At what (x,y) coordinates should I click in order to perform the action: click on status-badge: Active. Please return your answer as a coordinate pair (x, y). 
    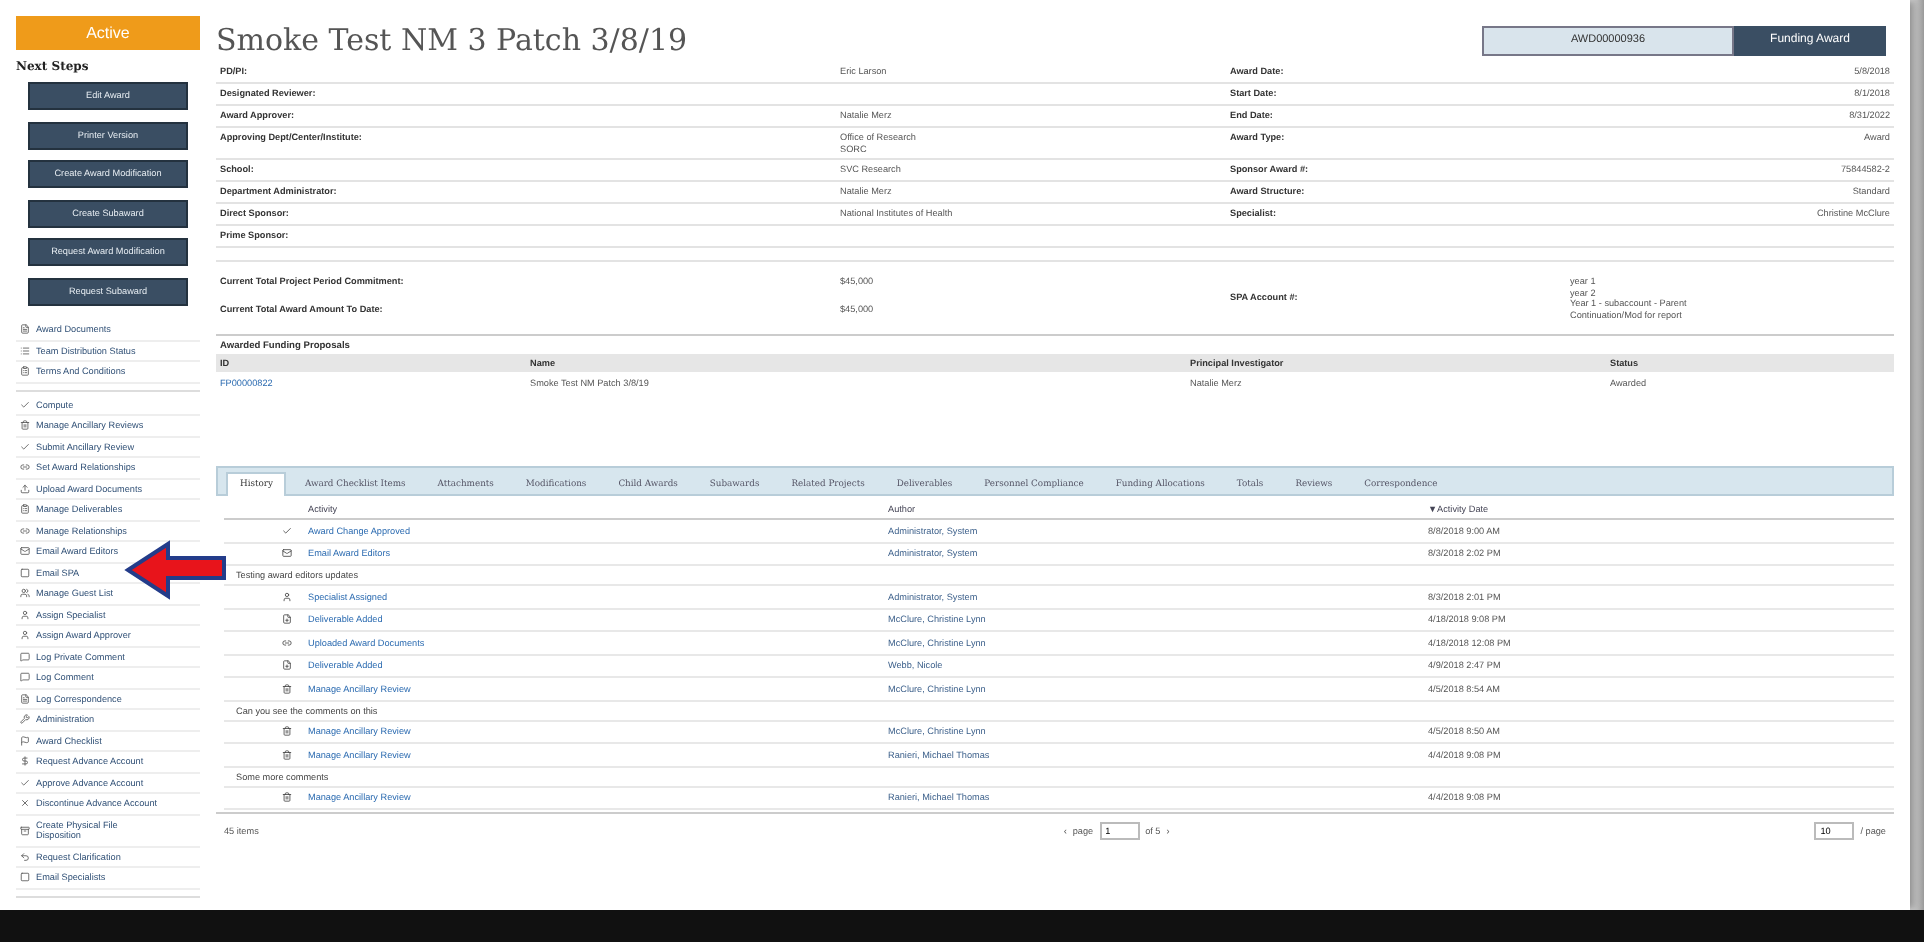
    Looking at the image, I should click on (108, 33).